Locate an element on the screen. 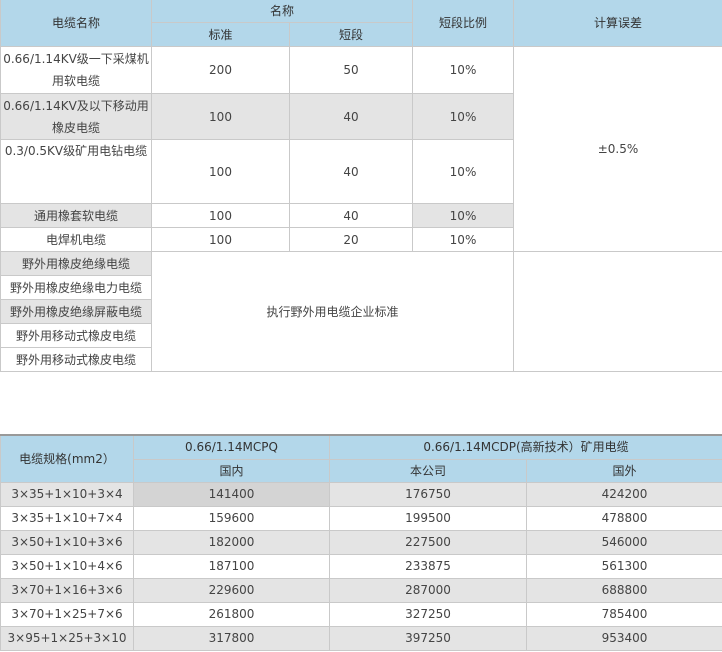  foreign-cell: 424200 is located at coordinates (624, 494).